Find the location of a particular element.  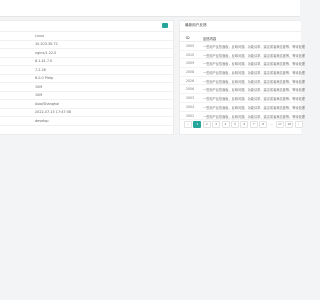

table-row: 2010 一些用户反馈面板，反映问题、功能请求、建议或者满意度等，等待处理 is located at coordinates (242, 55).